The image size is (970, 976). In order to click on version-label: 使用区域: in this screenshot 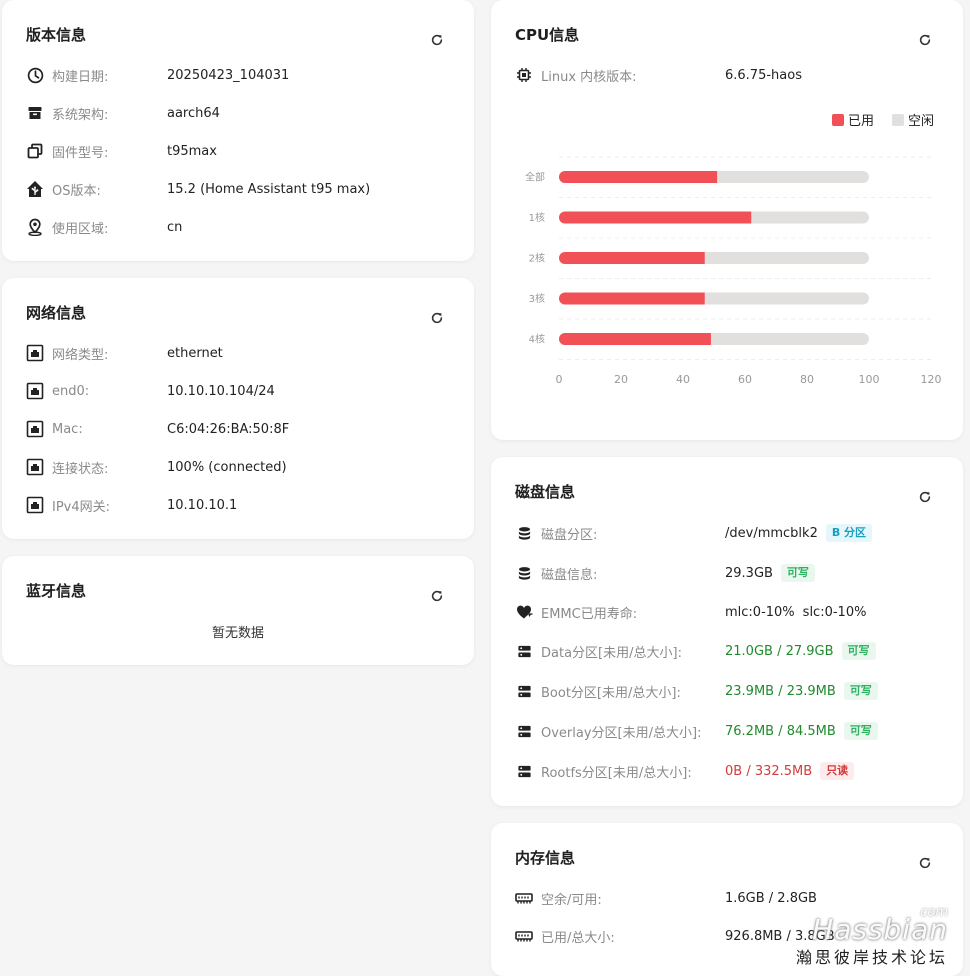, I will do `click(80, 229)`.